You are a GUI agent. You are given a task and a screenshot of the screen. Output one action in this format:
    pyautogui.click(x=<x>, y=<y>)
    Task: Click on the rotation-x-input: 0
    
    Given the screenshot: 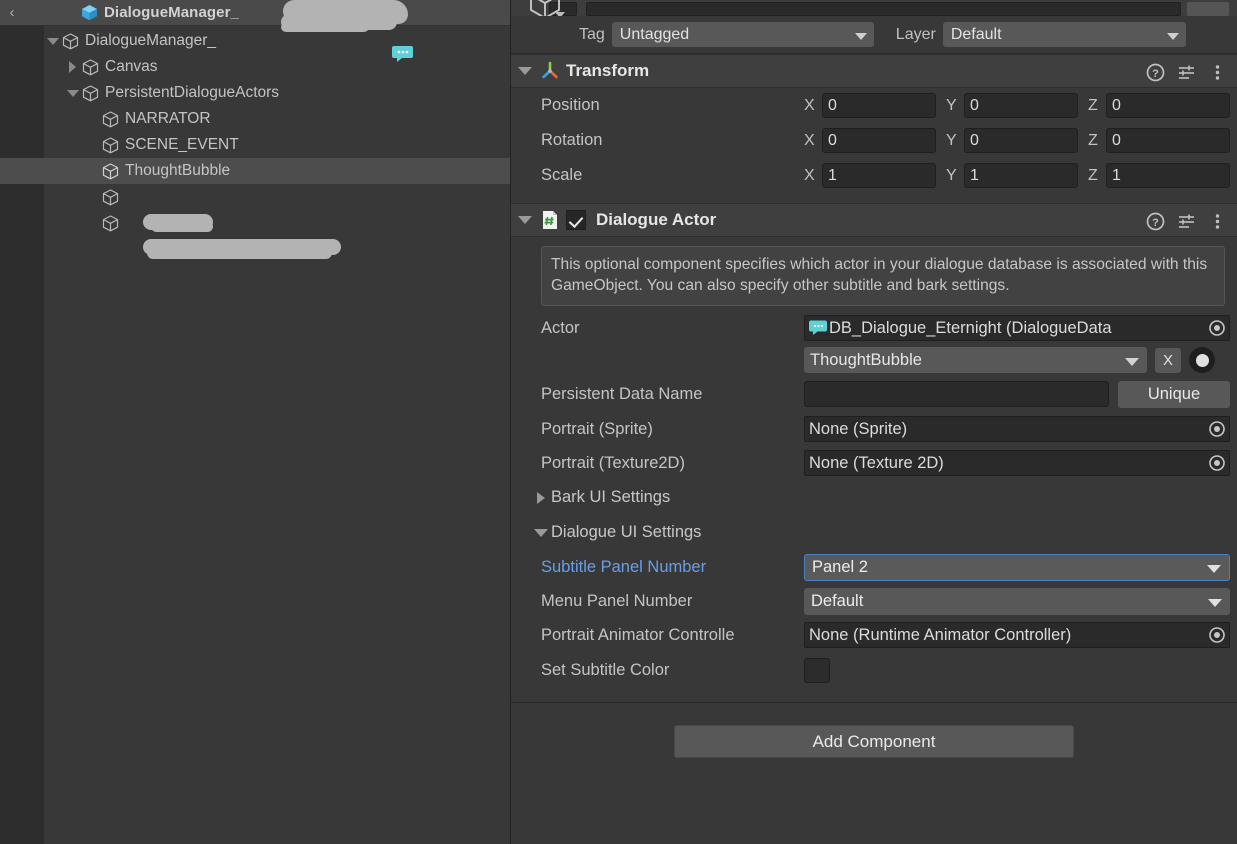 What is the action you would take?
    pyautogui.click(x=879, y=140)
    